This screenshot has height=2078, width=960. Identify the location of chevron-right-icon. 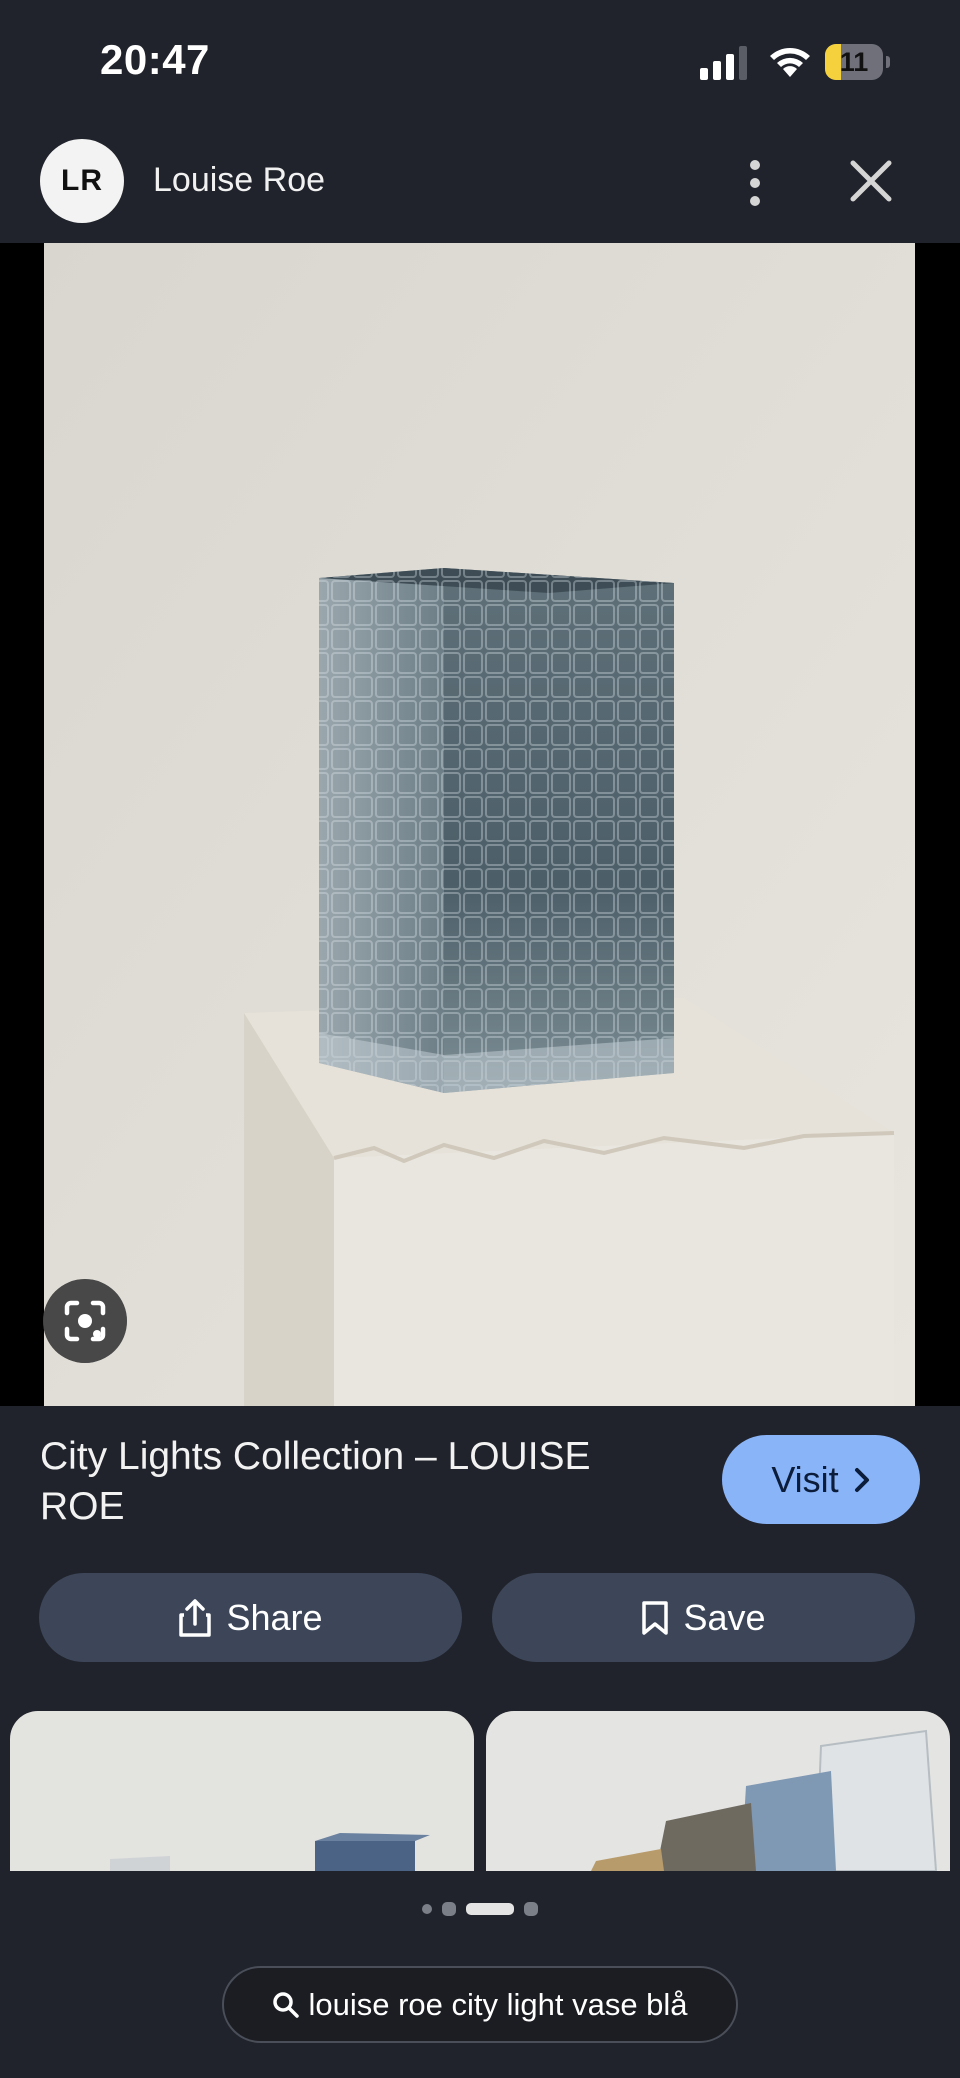
(861, 1479).